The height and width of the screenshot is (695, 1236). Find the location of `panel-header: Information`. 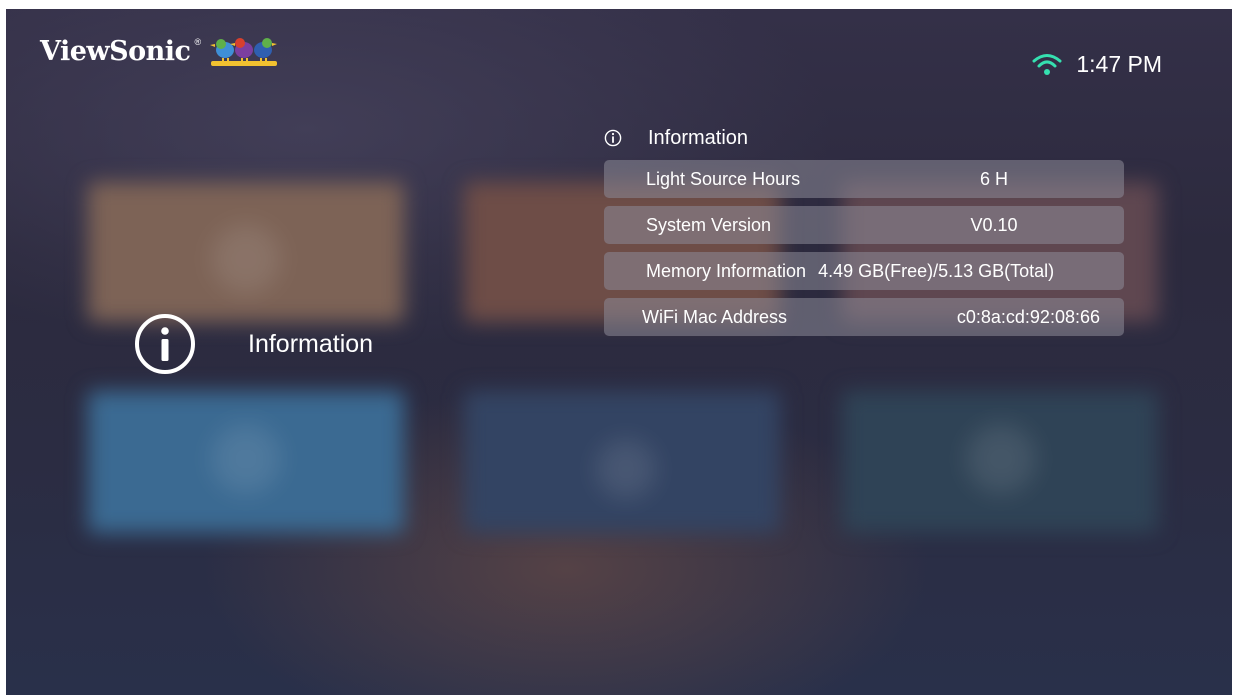

panel-header: Information is located at coordinates (864, 138).